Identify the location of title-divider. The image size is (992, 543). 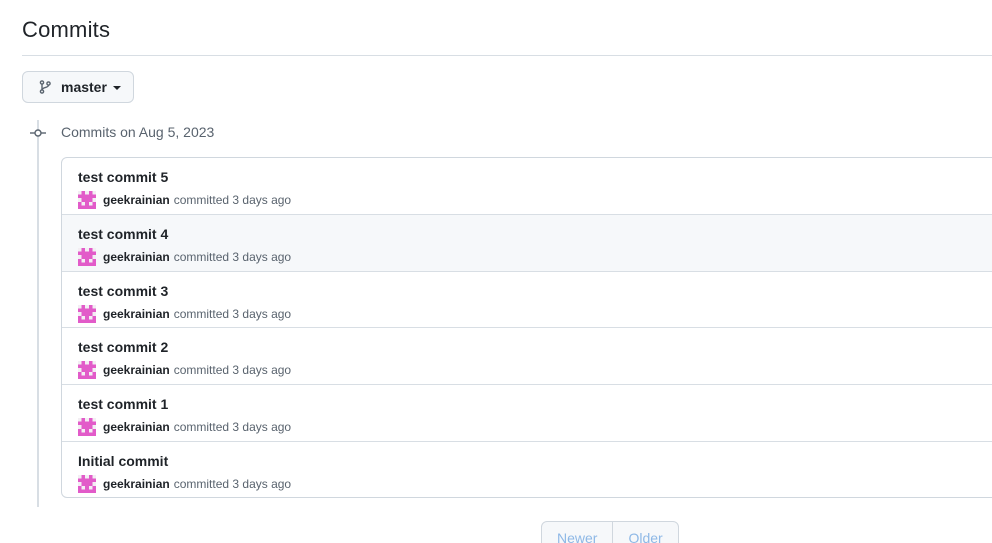
(507, 55).